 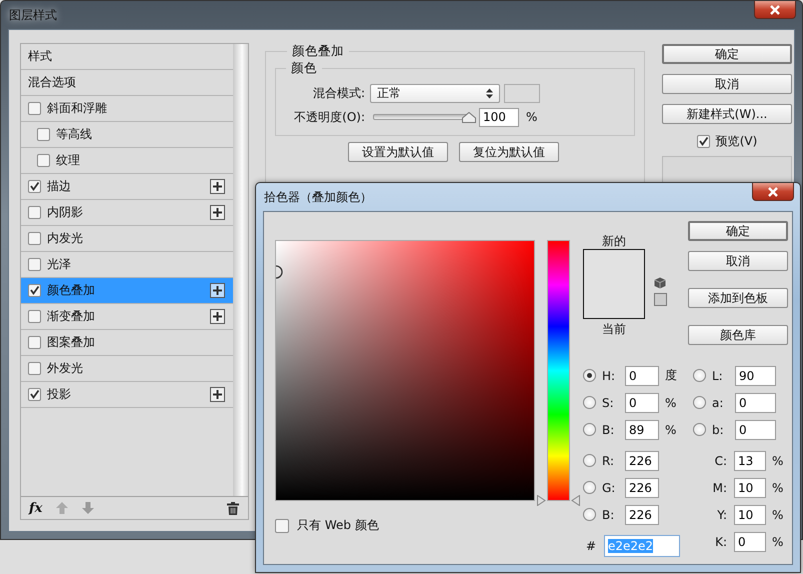 I want to click on style-list-item: 斜面和浮雕, so click(x=127, y=109).